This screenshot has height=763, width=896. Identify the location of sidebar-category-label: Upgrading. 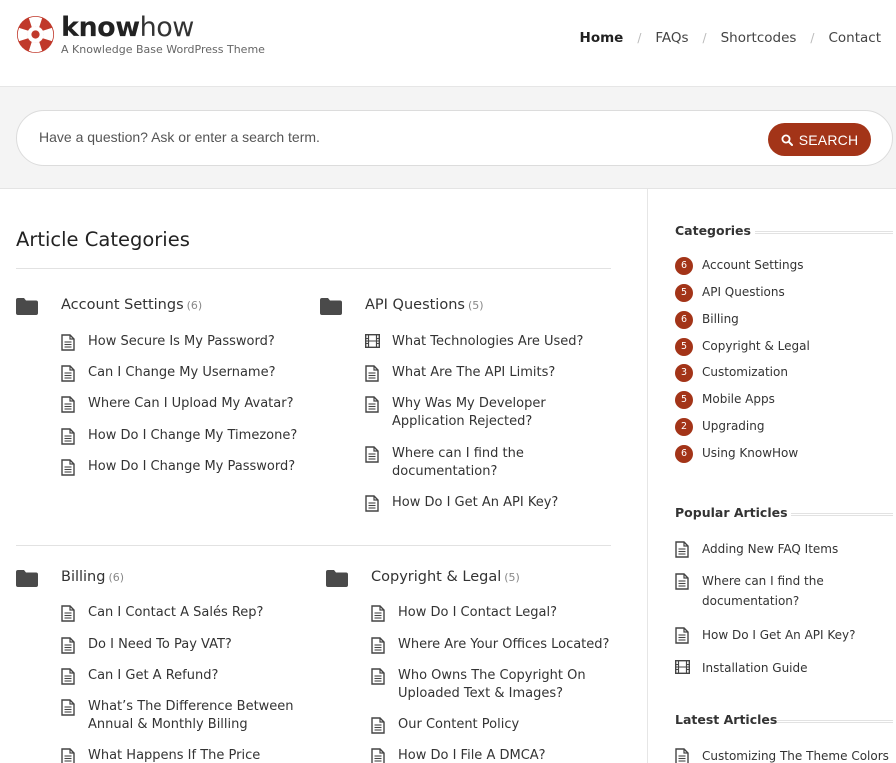
(733, 426).